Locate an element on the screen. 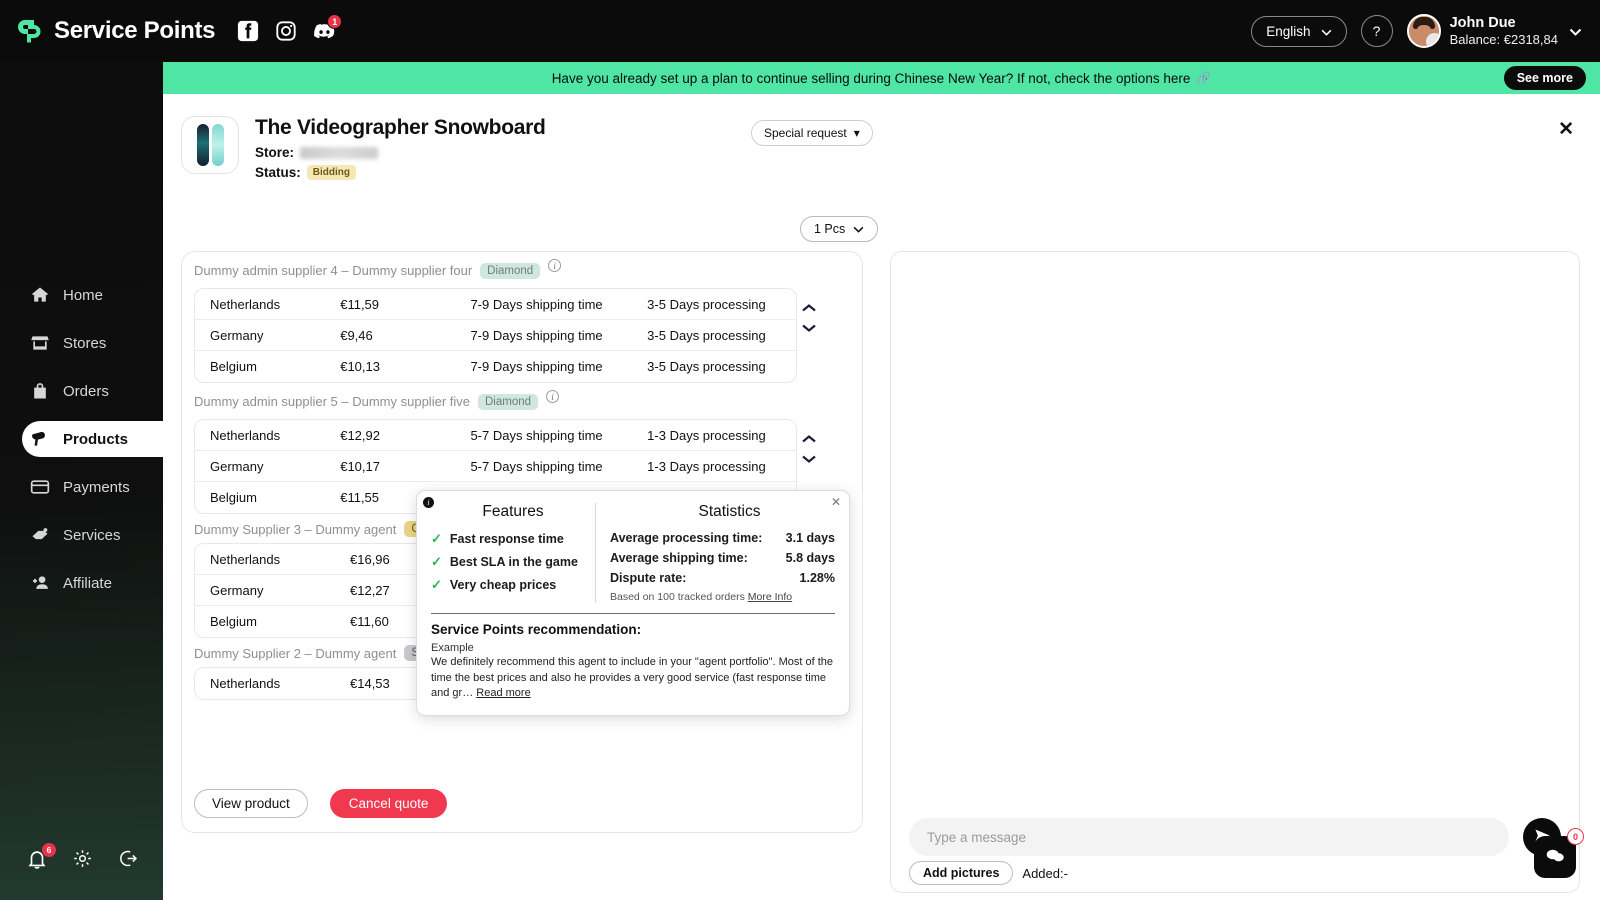 This screenshot has height=900, width=1600. status-badge: Bidding is located at coordinates (331, 172).